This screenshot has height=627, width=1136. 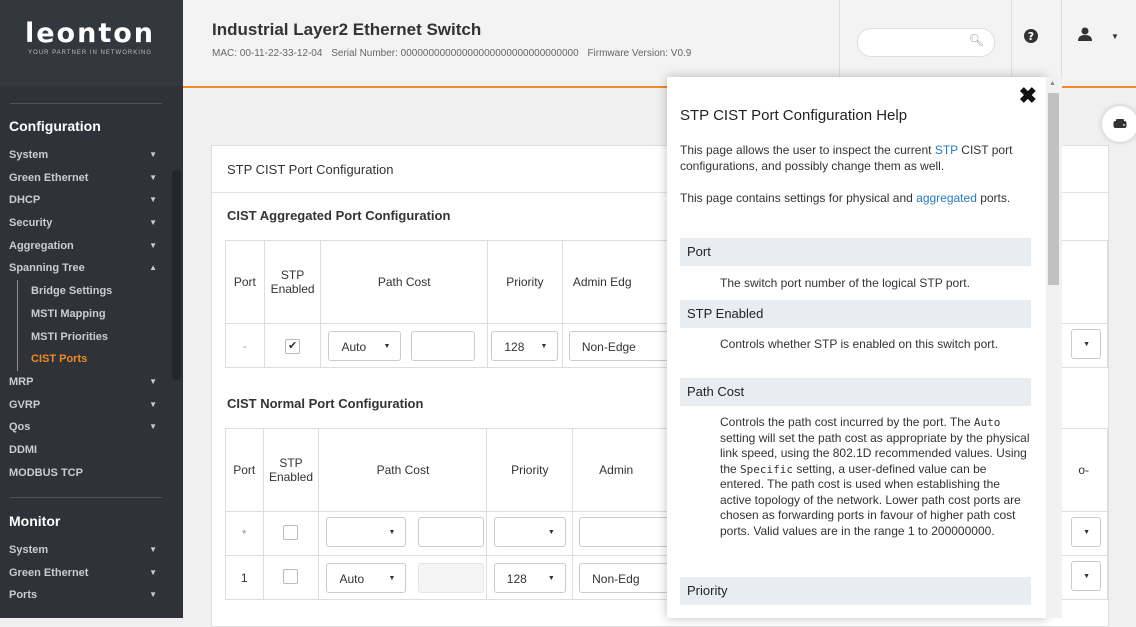 I want to click on sidebar-heading-monitor: Monitor, so click(x=35, y=521).